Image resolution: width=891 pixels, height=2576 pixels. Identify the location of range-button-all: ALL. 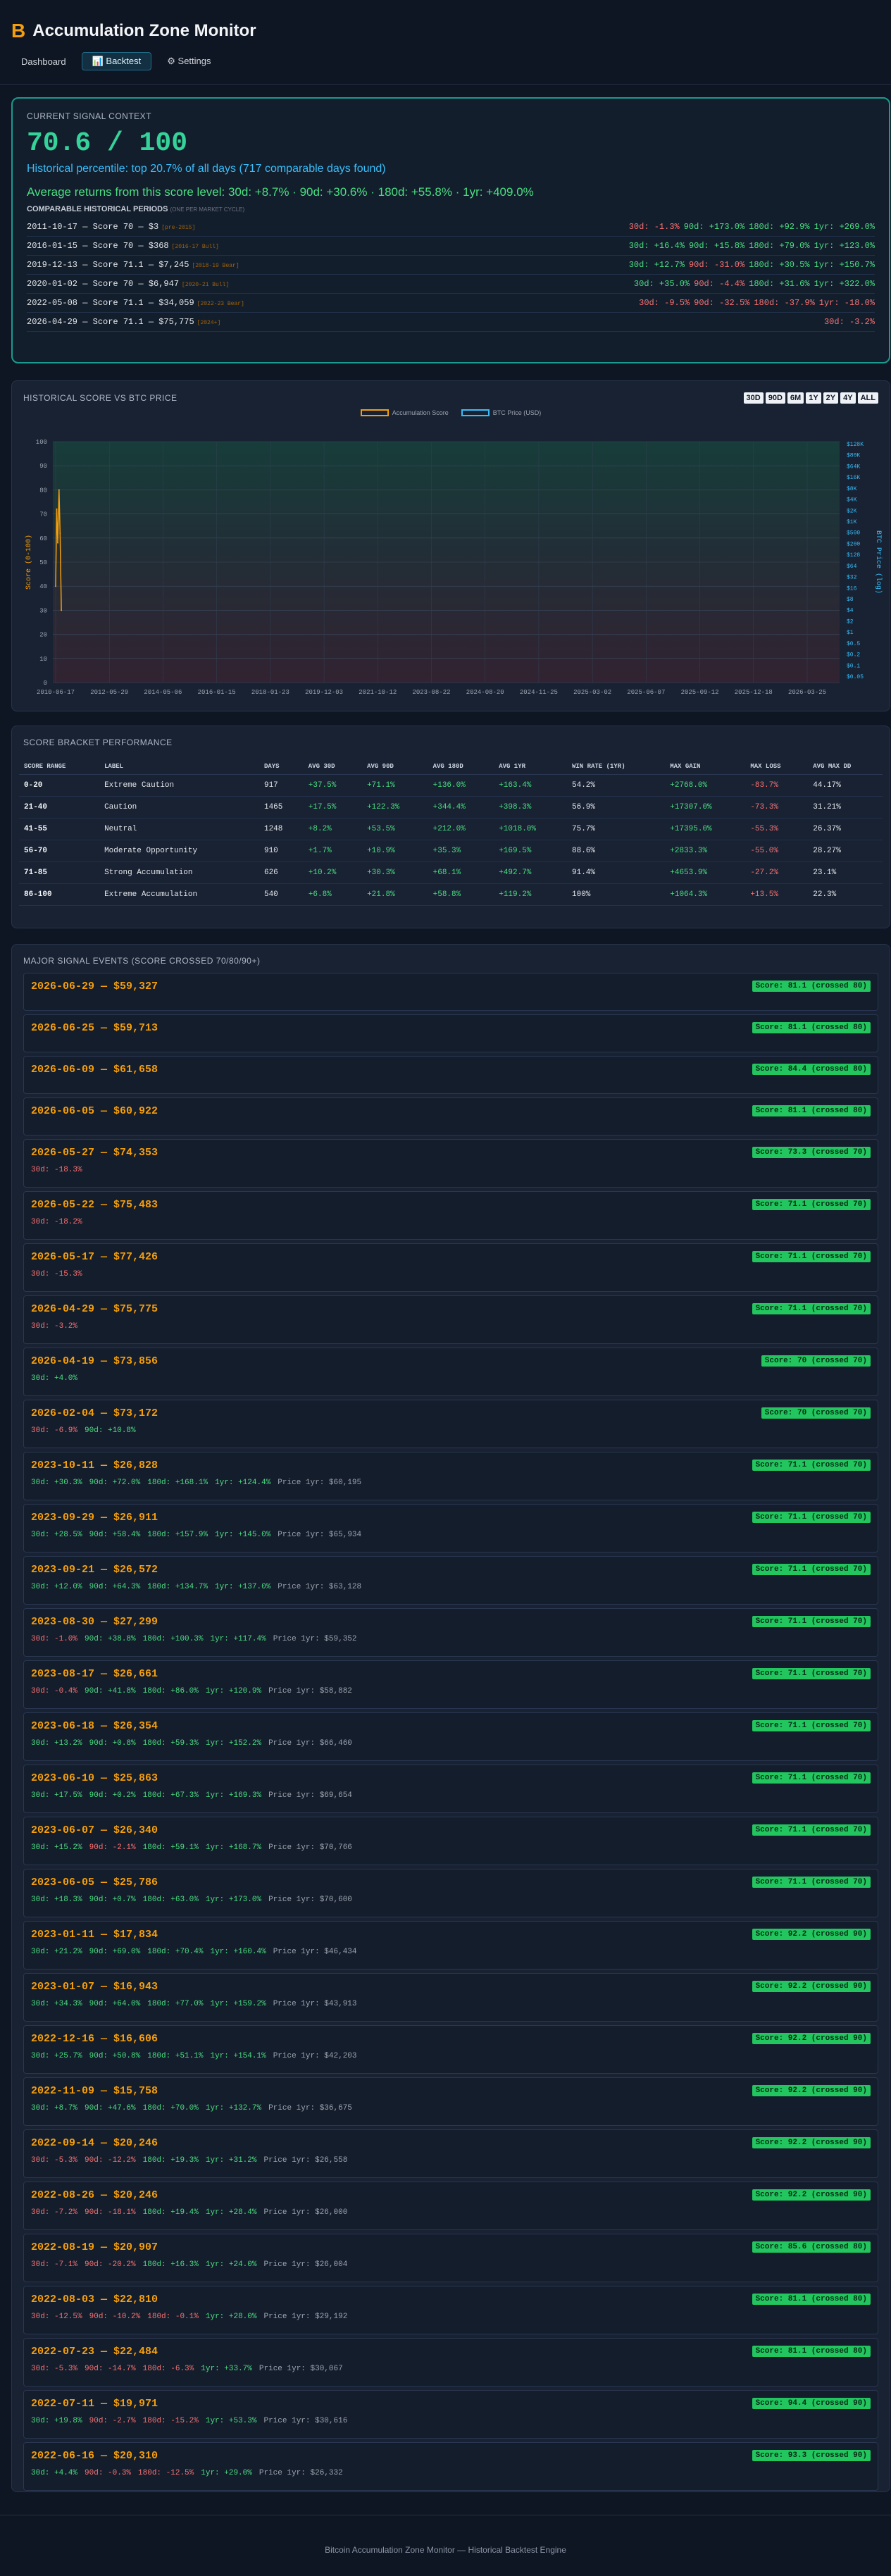
(867, 398).